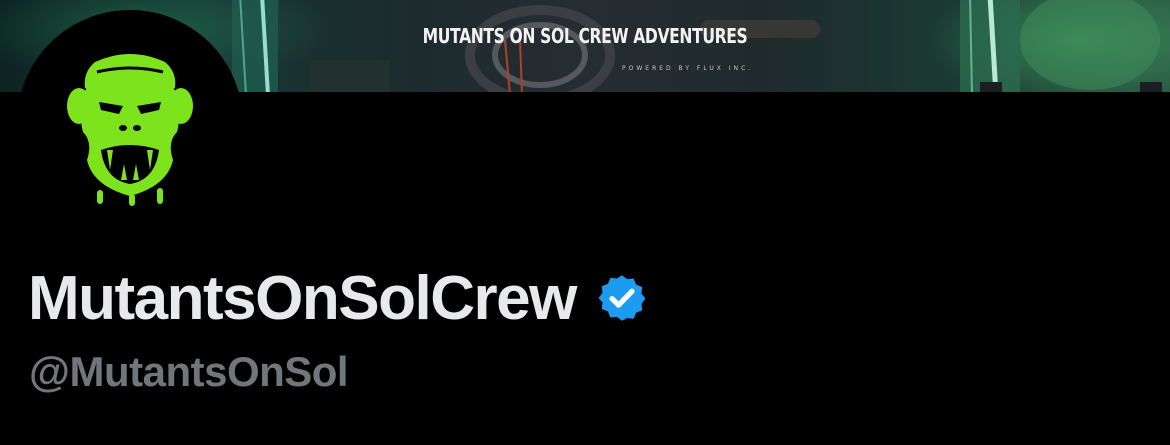 This screenshot has height=445, width=1170. Describe the element at coordinates (688, 68) in the screenshot. I see `banner-subtitle: POWERED BY FLUX INC.` at that location.